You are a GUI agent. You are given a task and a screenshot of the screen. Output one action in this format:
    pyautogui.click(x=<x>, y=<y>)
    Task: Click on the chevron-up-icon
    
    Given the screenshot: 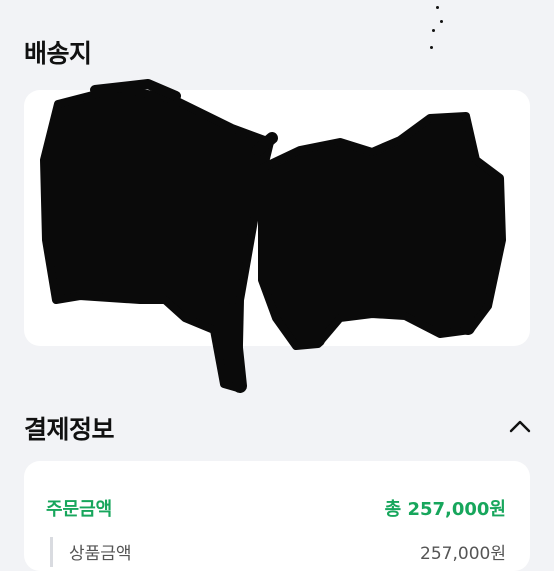 What is the action you would take?
    pyautogui.click(x=520, y=426)
    